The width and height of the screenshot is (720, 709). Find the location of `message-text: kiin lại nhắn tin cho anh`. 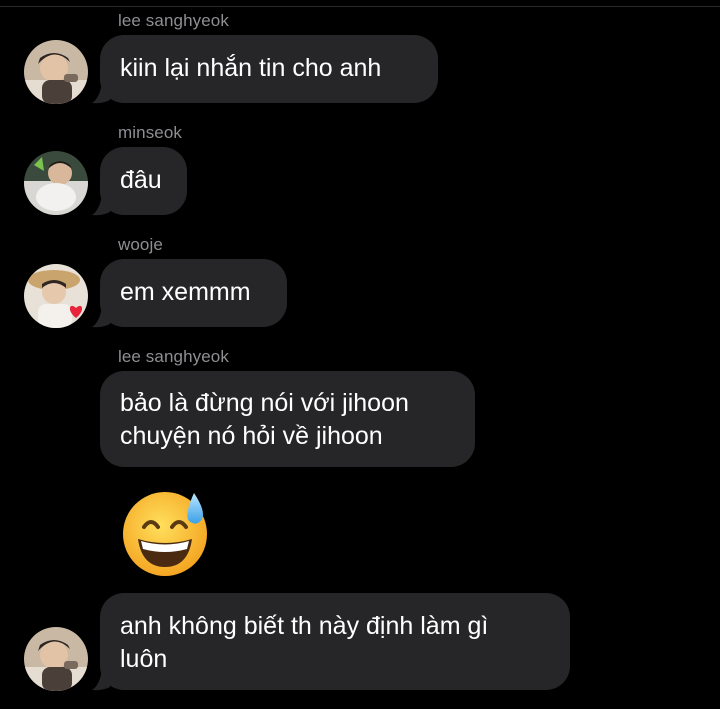

message-text: kiin lại nhắn tin cho anh is located at coordinates (251, 68).